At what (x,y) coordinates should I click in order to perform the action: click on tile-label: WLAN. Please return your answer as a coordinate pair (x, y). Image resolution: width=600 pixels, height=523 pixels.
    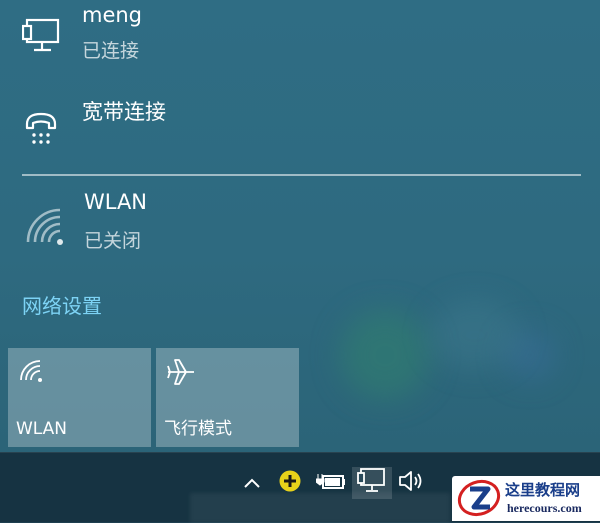
    Looking at the image, I should click on (42, 429).